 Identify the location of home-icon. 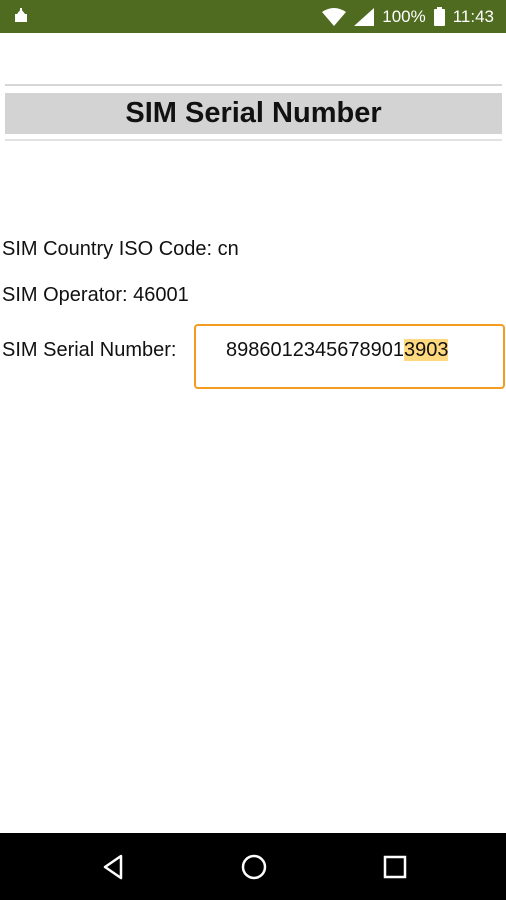
(254, 867).